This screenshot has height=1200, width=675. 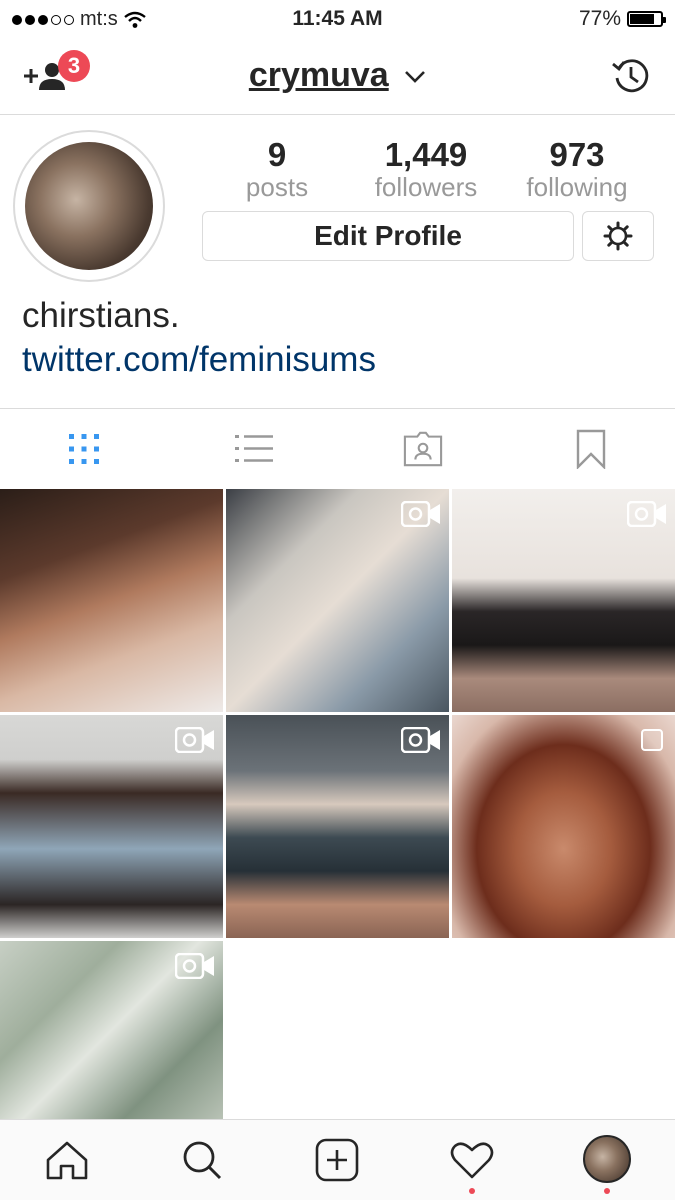 What do you see at coordinates (622, 19) in the screenshot?
I see `battery-area: 77%` at bounding box center [622, 19].